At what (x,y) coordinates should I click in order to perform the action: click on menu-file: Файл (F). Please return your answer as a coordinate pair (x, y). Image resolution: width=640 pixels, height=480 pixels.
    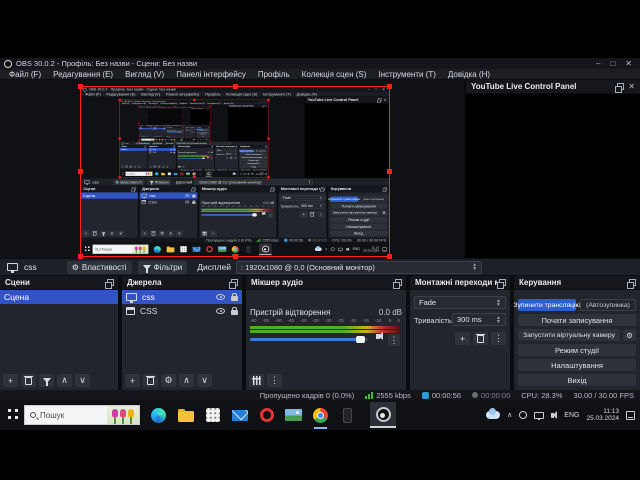
    Looking at the image, I should click on (92, 94).